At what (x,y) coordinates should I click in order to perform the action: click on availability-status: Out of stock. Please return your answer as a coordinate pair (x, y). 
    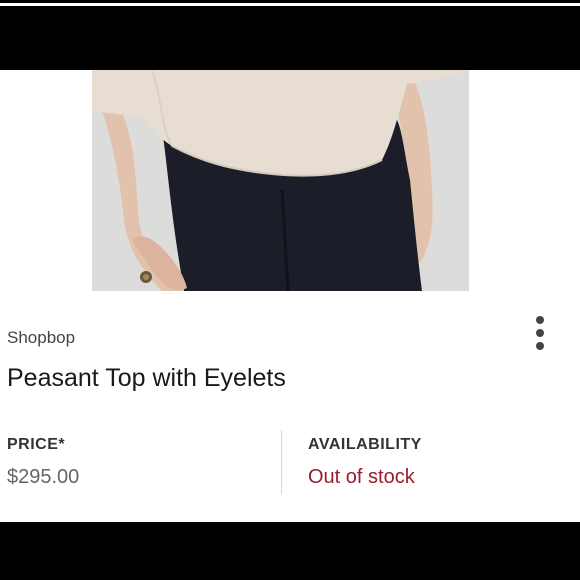
    Looking at the image, I should click on (361, 477).